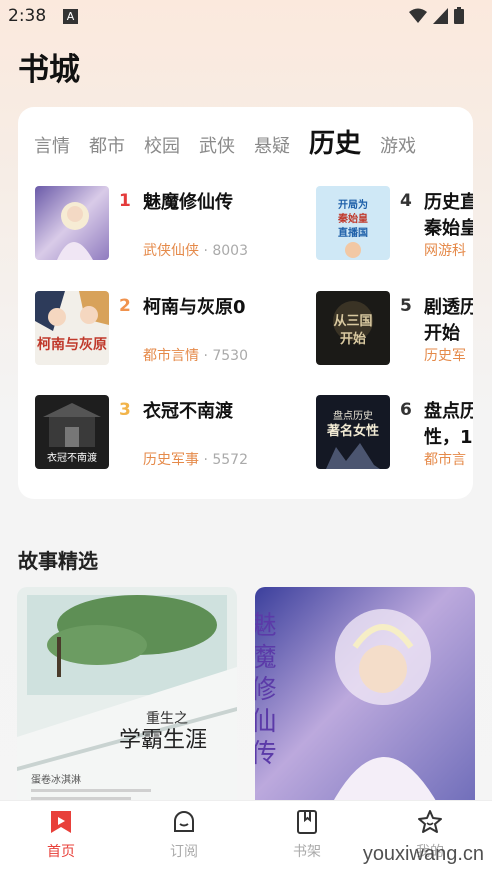  I want to click on rank-item-5: 从三国开始 5 剧透历 开始 历史军, so click(394, 328).